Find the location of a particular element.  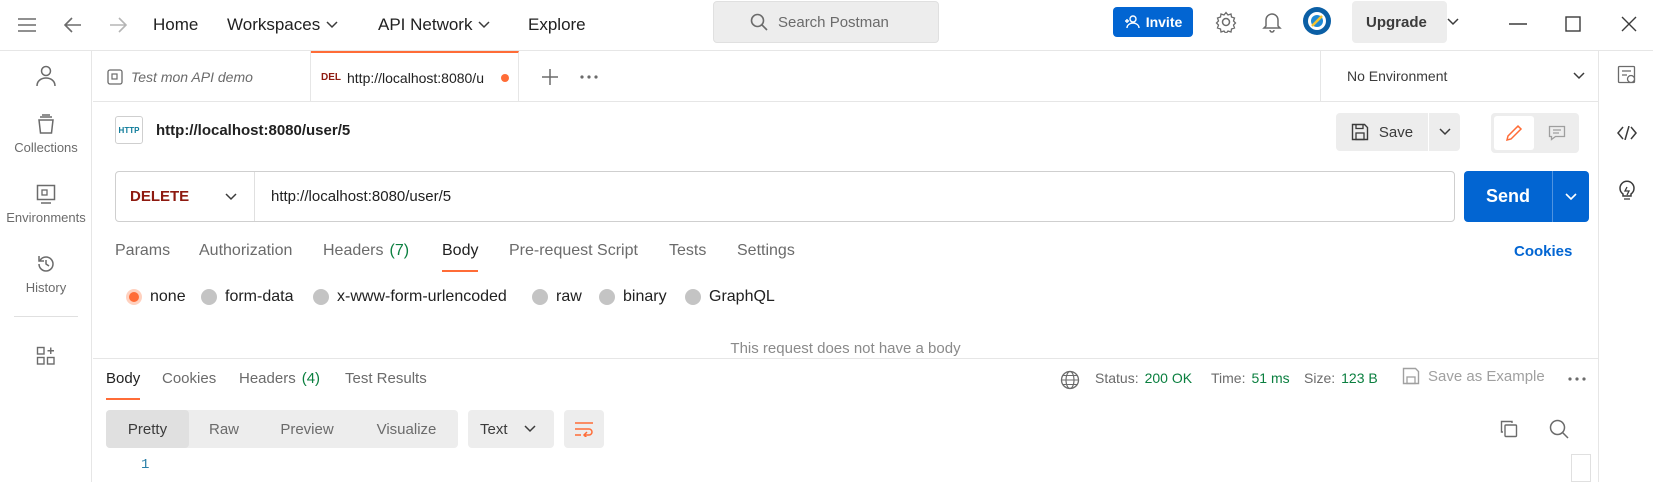

body-option-graphql: GraphQL is located at coordinates (730, 297).